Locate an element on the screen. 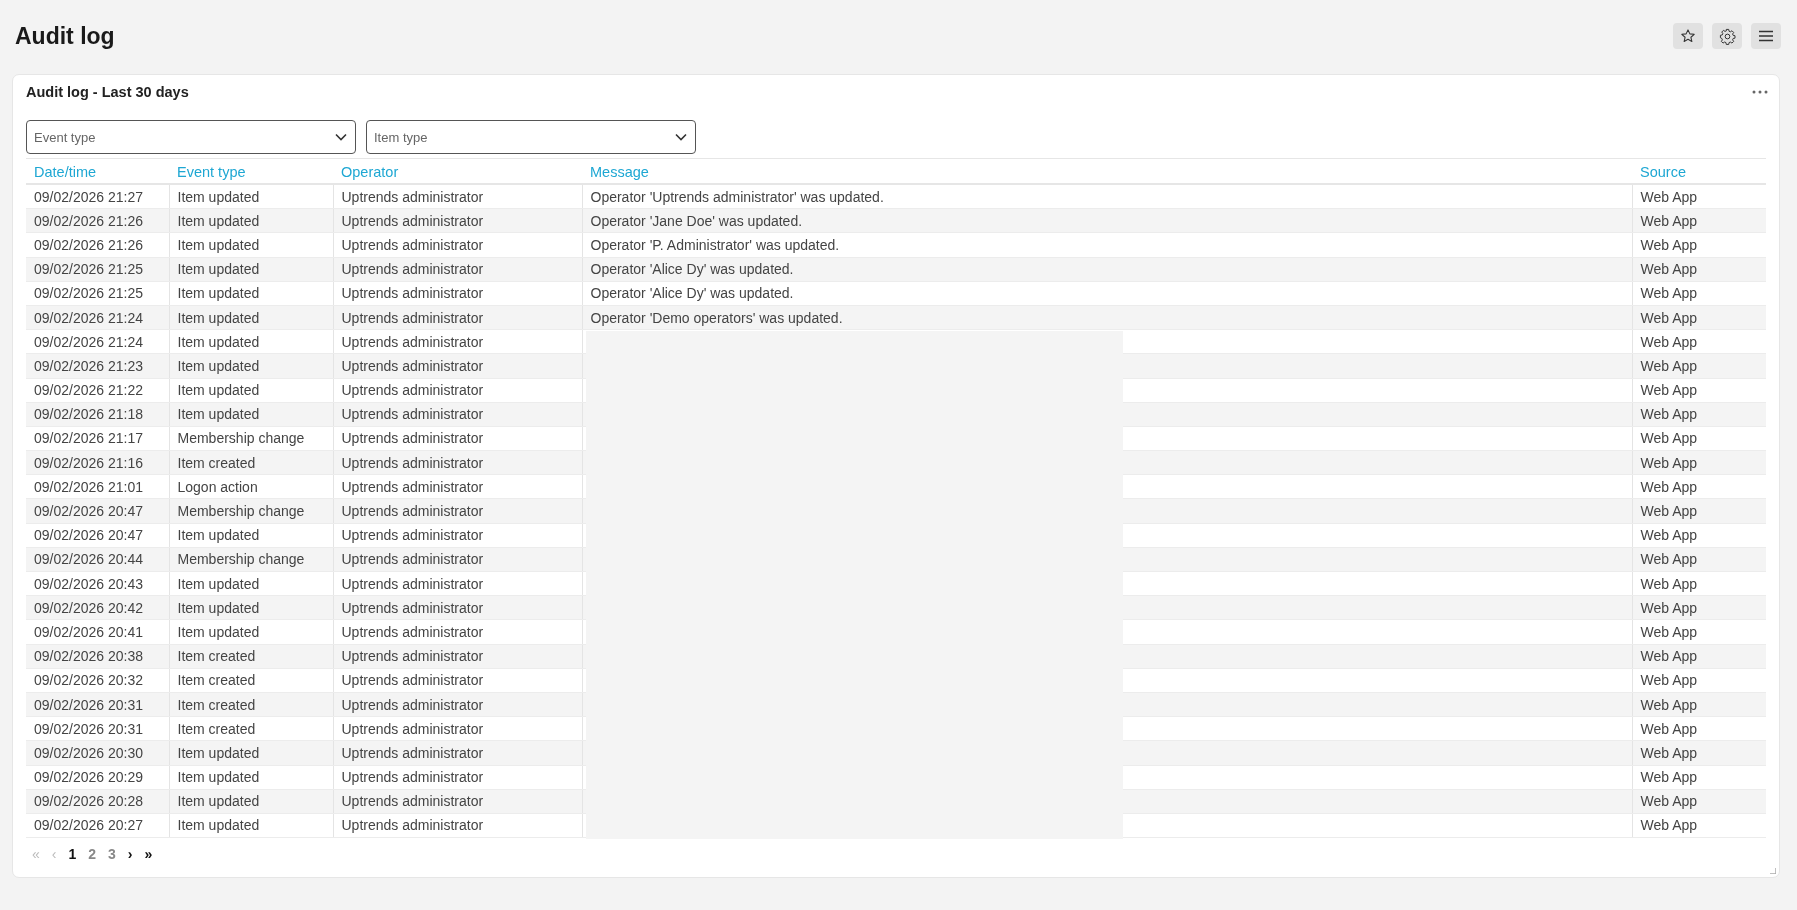 The image size is (1797, 910). date-cell: 09/02/2026 21:24 is located at coordinates (97, 317).